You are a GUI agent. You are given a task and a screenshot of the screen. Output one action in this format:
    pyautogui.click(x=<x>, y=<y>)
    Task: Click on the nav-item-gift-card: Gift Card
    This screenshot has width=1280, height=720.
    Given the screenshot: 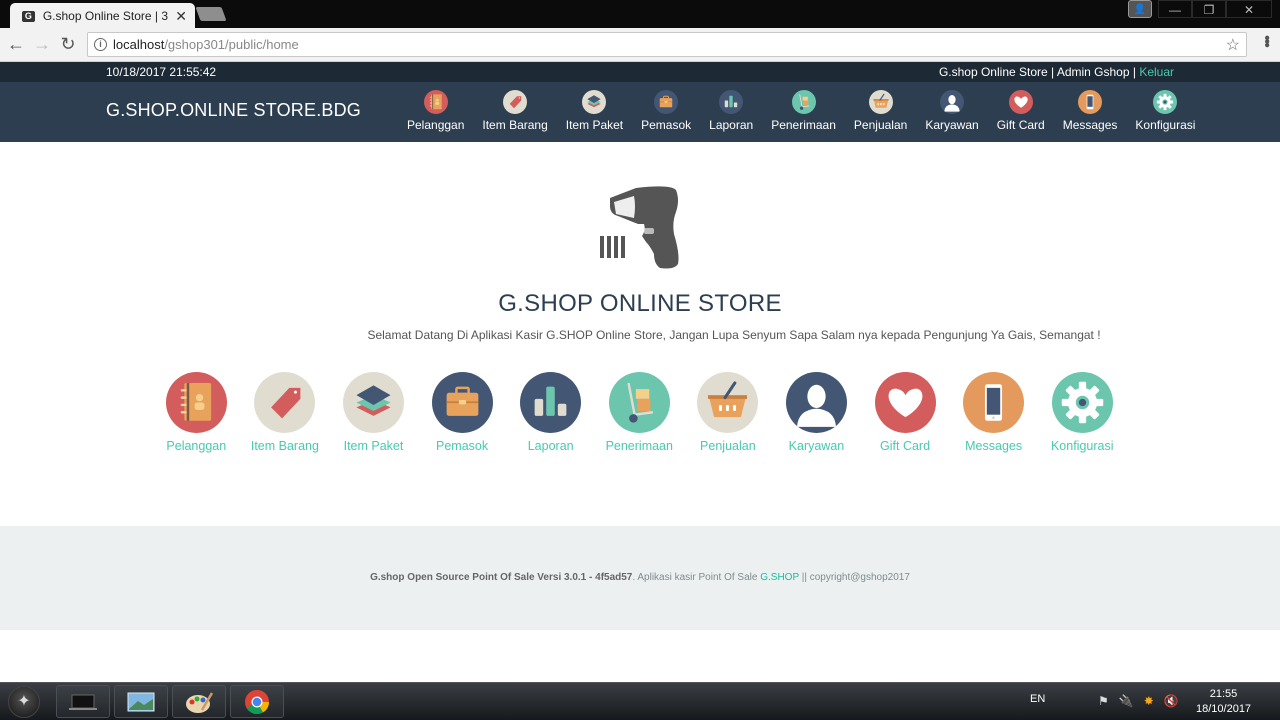 What is the action you would take?
    pyautogui.click(x=1021, y=111)
    